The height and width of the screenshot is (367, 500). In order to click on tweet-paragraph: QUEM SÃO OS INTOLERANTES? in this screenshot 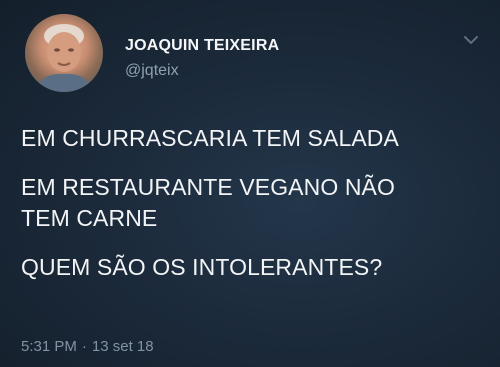, I will do `click(202, 267)`.